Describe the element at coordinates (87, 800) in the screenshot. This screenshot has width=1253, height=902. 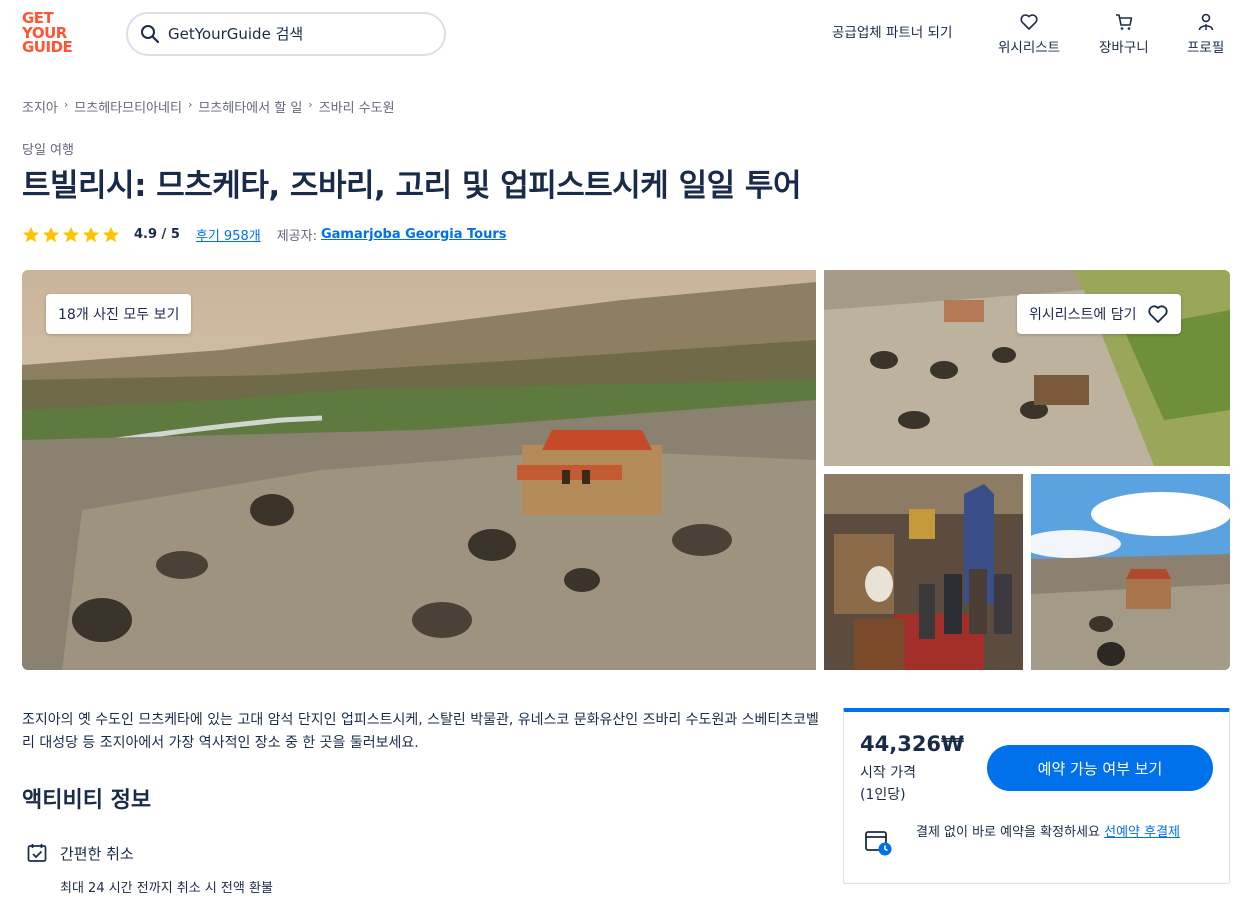
I see `activity-info-heading: 액티비티 정보` at that location.